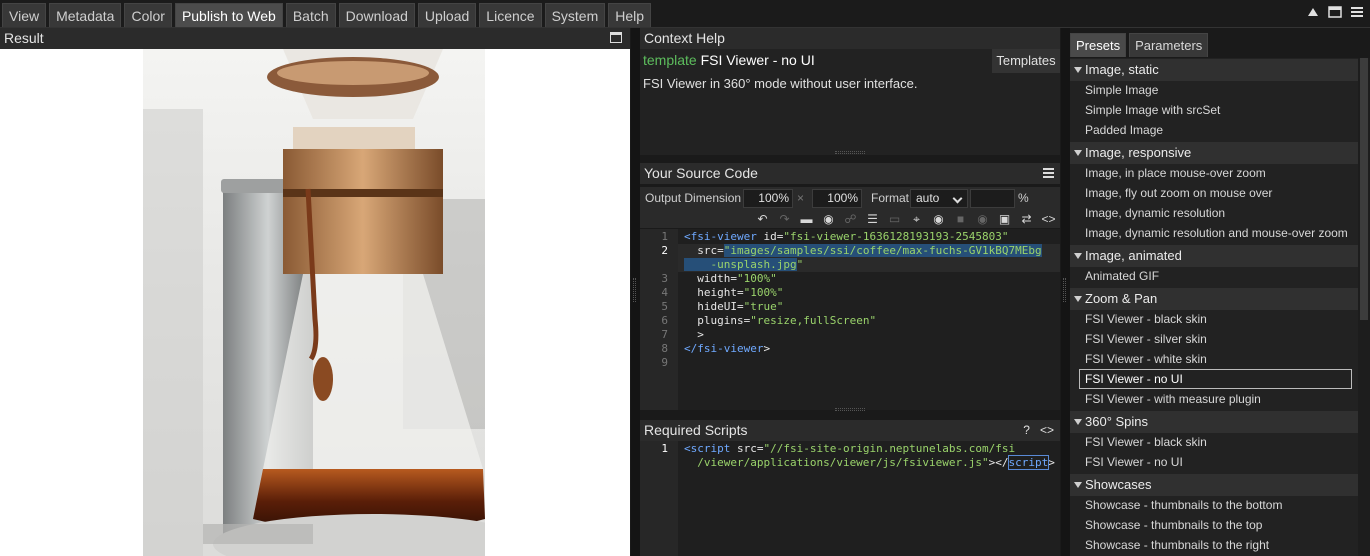 The image size is (1370, 556). I want to click on sliders-icon: ☰, so click(872, 219).